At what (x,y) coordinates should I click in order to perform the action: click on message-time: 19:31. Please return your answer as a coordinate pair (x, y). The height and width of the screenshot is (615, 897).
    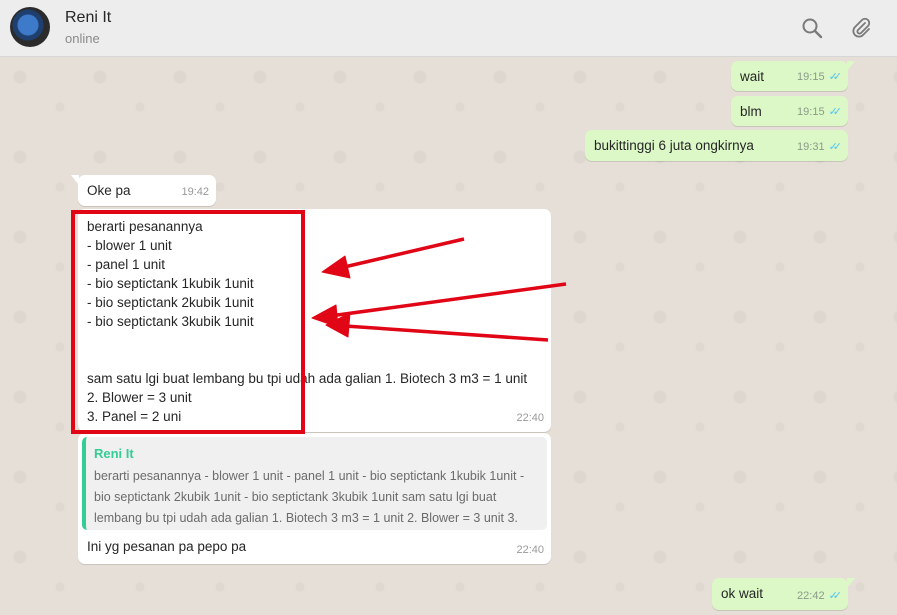
    Looking at the image, I should click on (811, 147).